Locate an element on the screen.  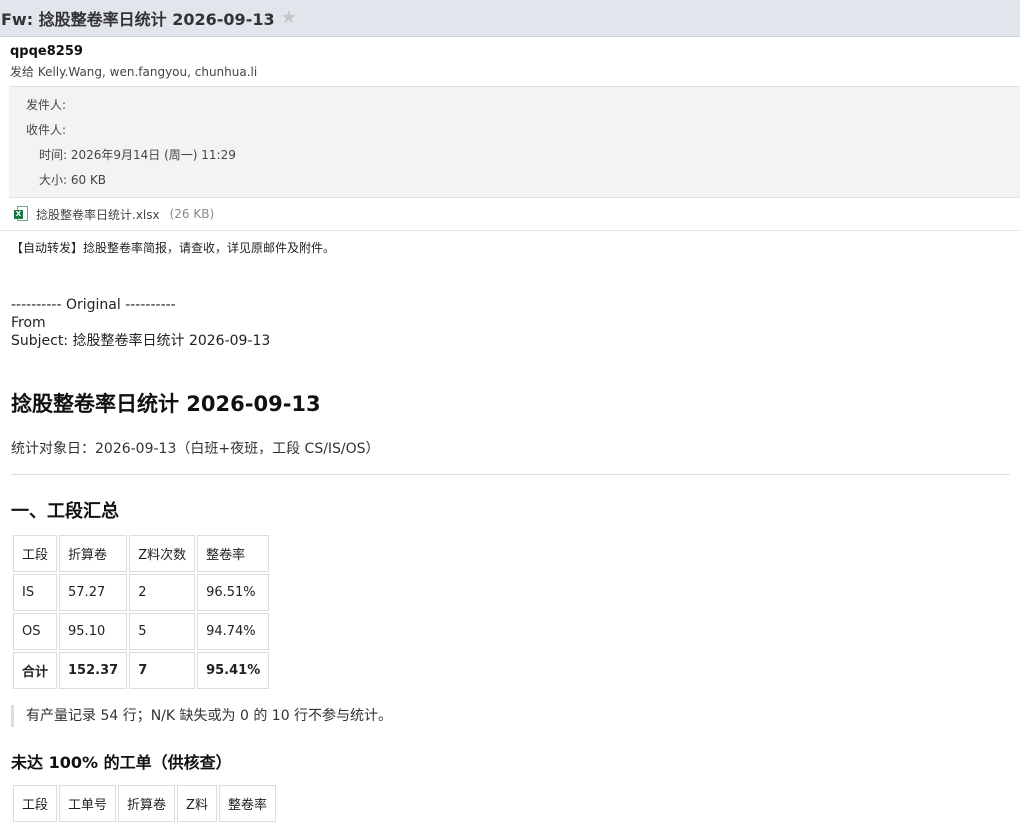
from-label: 发件人: is located at coordinates (46, 105).